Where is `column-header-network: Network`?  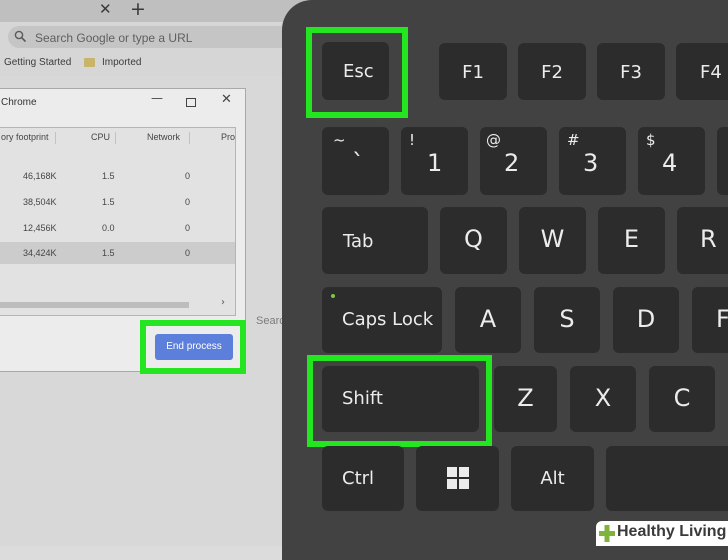 column-header-network: Network is located at coordinates (163, 137).